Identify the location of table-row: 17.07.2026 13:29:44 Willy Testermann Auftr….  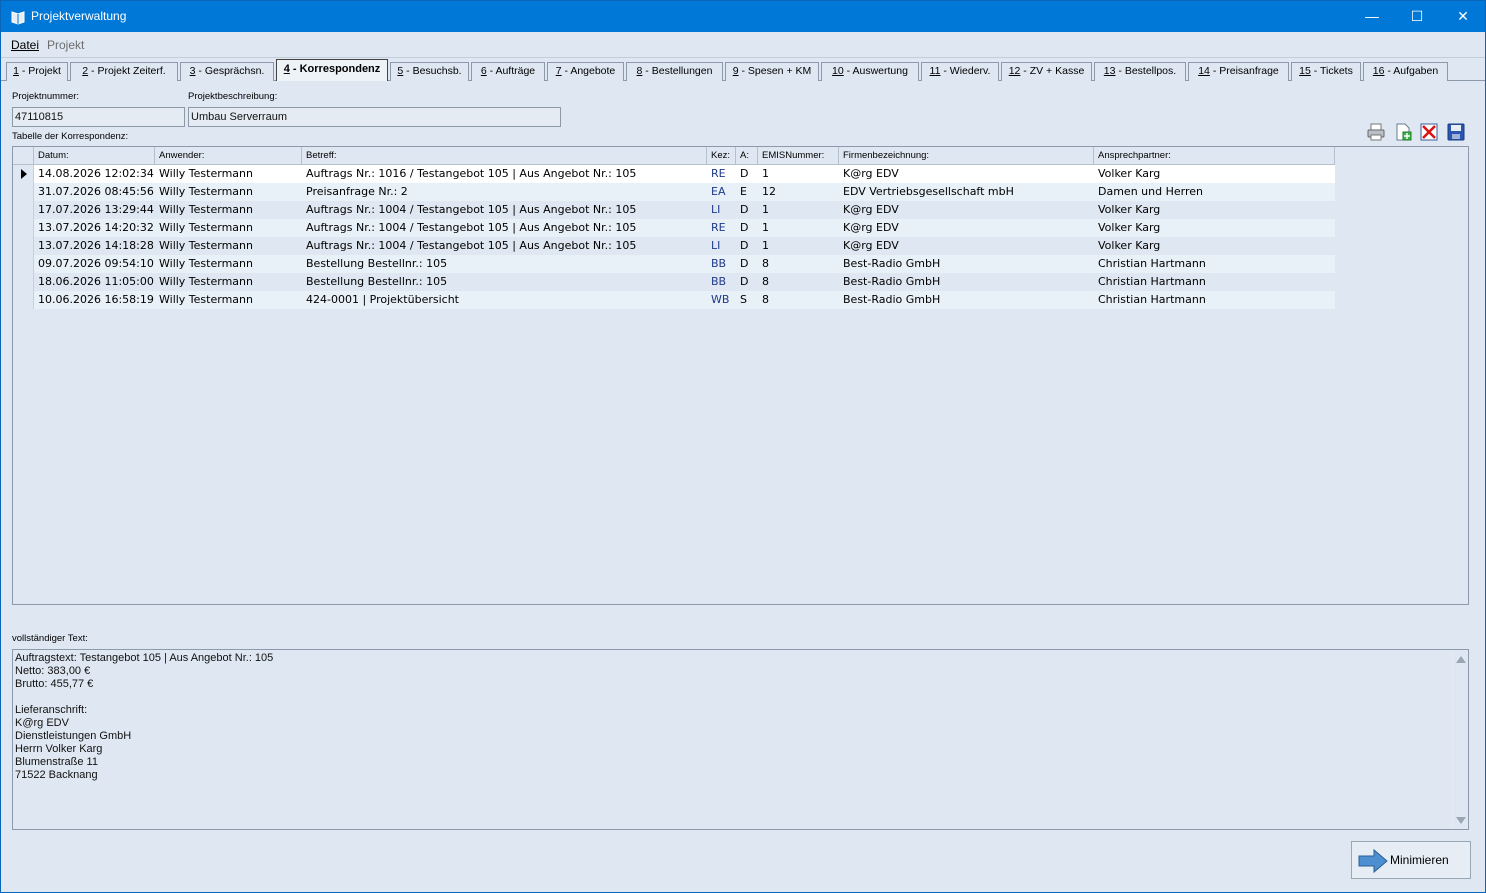
(674, 210).